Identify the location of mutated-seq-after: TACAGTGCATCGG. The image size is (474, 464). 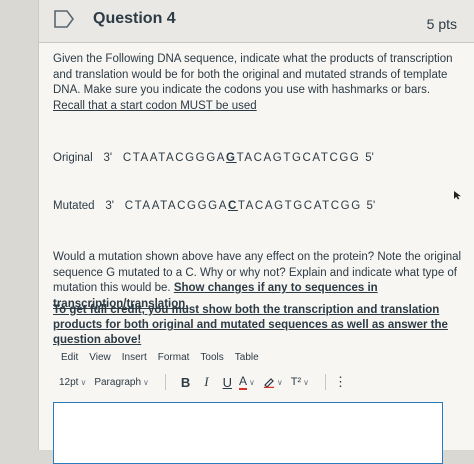
(299, 206).